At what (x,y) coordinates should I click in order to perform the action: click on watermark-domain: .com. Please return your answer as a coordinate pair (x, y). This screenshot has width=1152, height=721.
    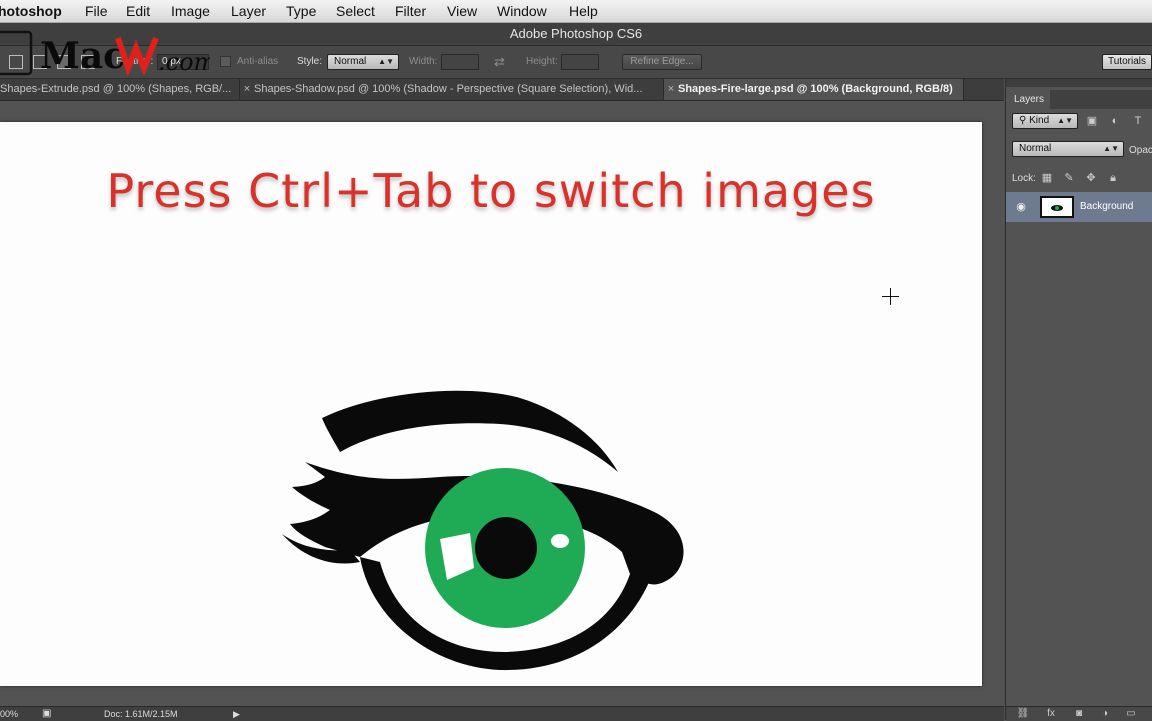
    Looking at the image, I should click on (184, 62).